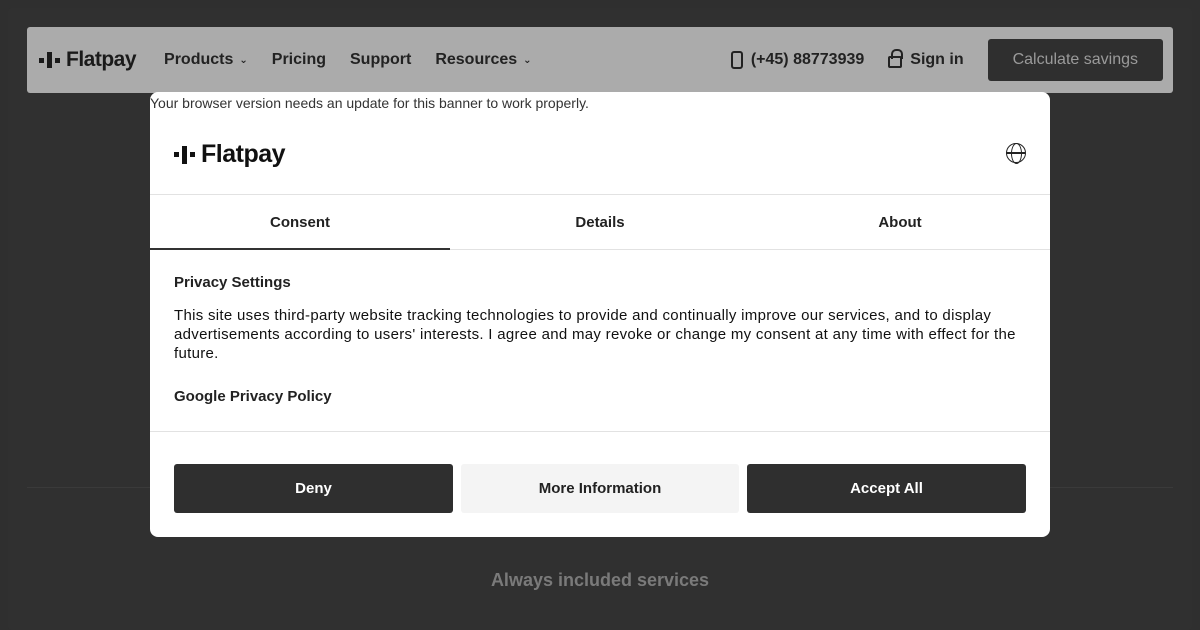 The width and height of the screenshot is (1200, 630). What do you see at coordinates (199, 59) in the screenshot?
I see `nav-item-label: Products` at bounding box center [199, 59].